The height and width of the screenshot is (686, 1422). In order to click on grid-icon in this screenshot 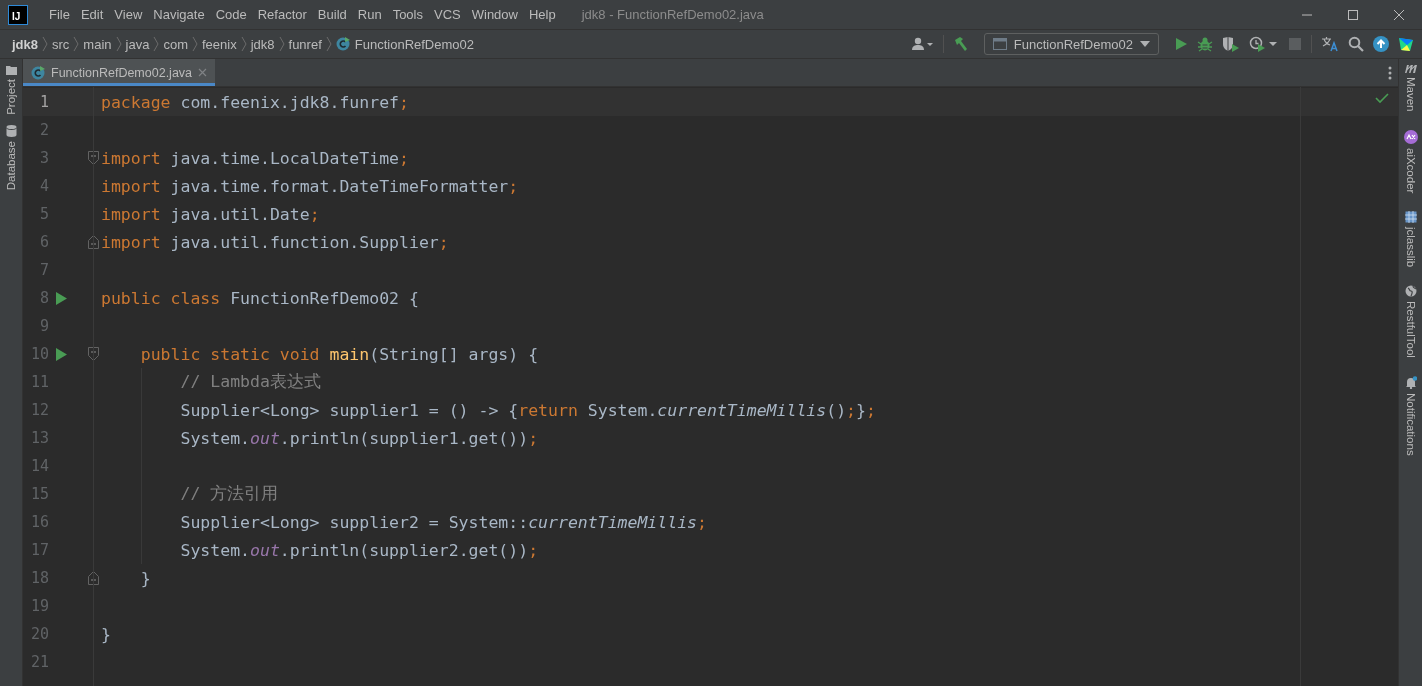, I will do `click(1410, 216)`.